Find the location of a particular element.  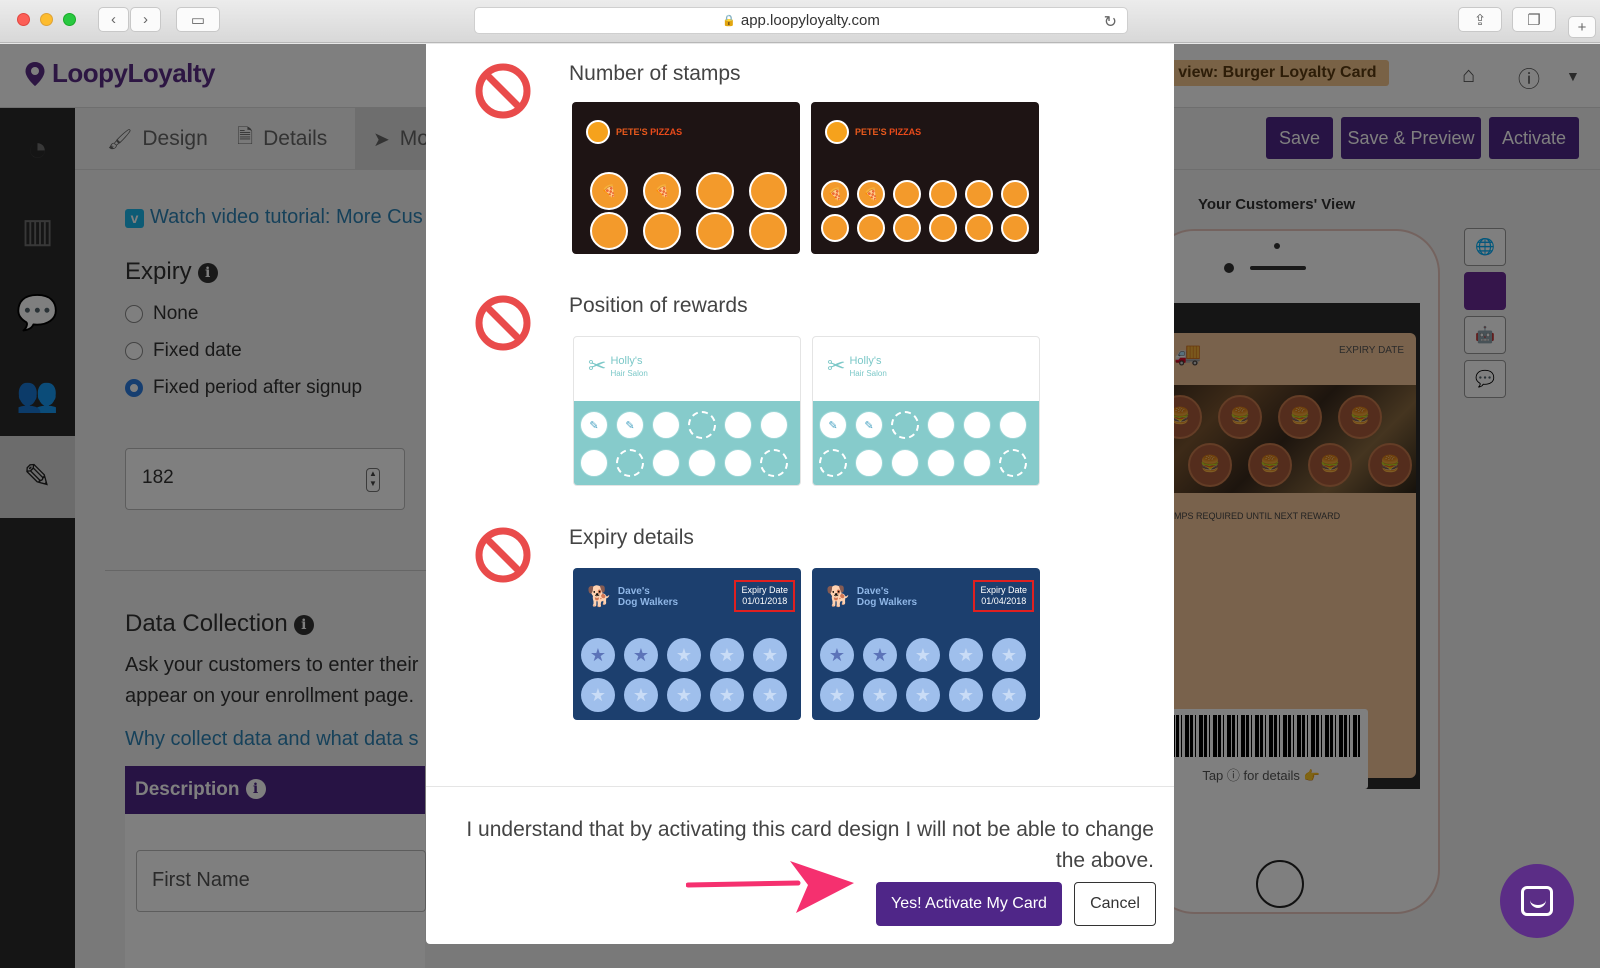

new-tab-button: + is located at coordinates (1582, 27).